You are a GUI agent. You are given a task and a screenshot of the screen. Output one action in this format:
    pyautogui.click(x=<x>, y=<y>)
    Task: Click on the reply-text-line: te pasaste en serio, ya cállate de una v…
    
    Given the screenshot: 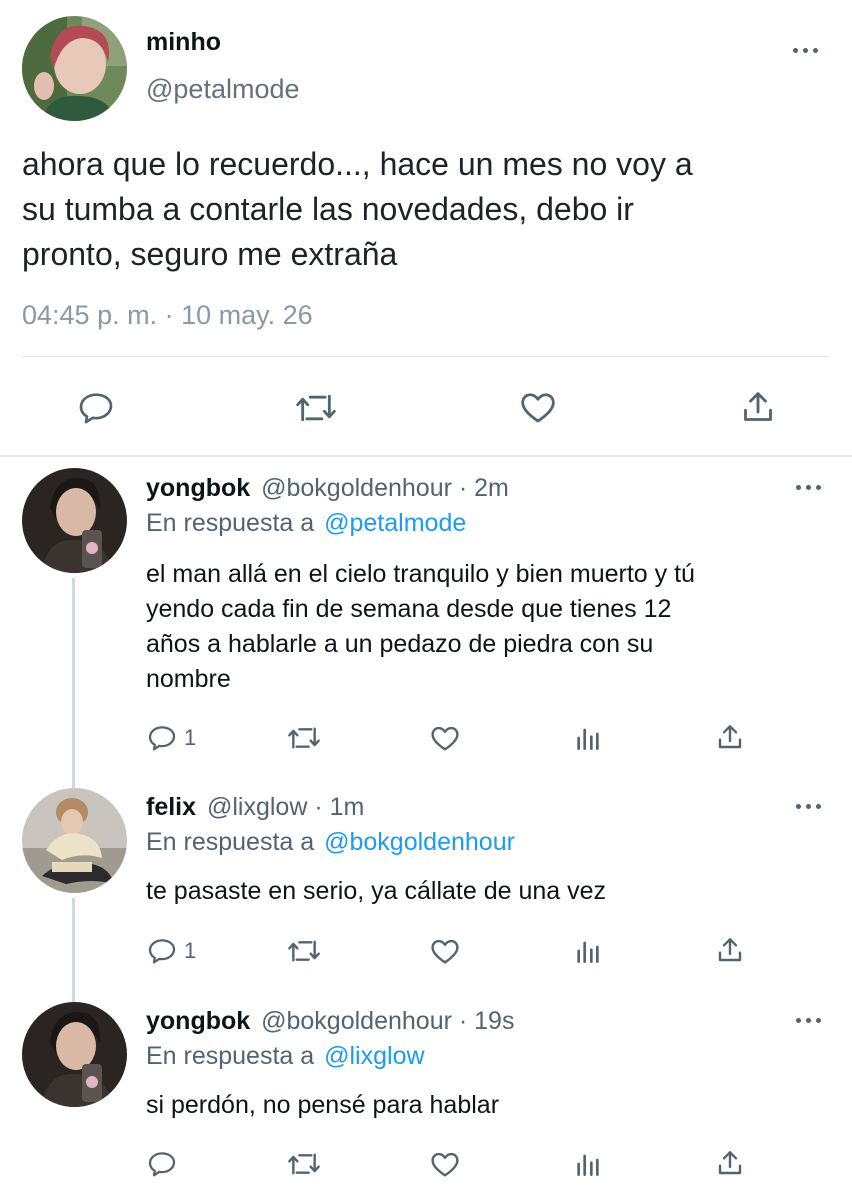 What is the action you would take?
    pyautogui.click(x=376, y=891)
    